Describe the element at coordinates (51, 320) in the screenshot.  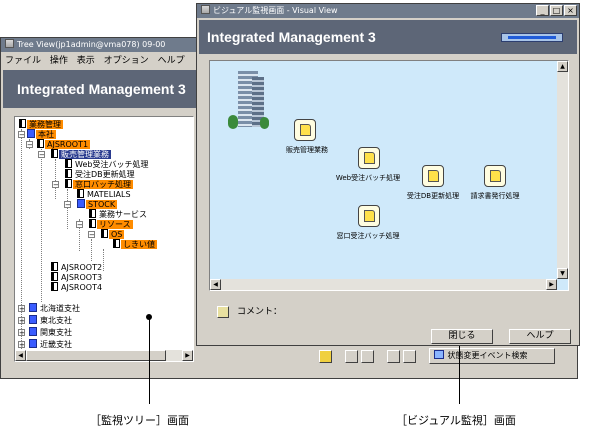
I see `tree-node: 東北支社` at that location.